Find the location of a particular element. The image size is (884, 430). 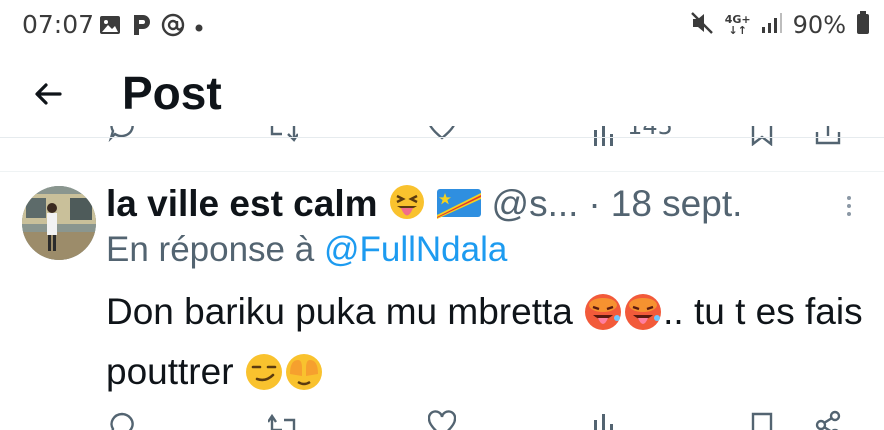

drc-flag-emoji is located at coordinates (459, 204).